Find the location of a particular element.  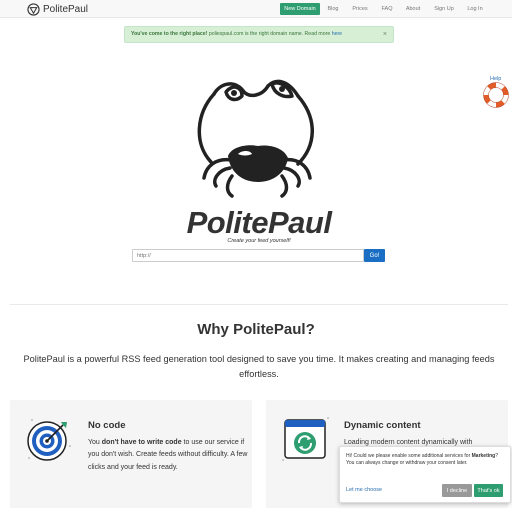

nav-item-about: About is located at coordinates (413, 9).